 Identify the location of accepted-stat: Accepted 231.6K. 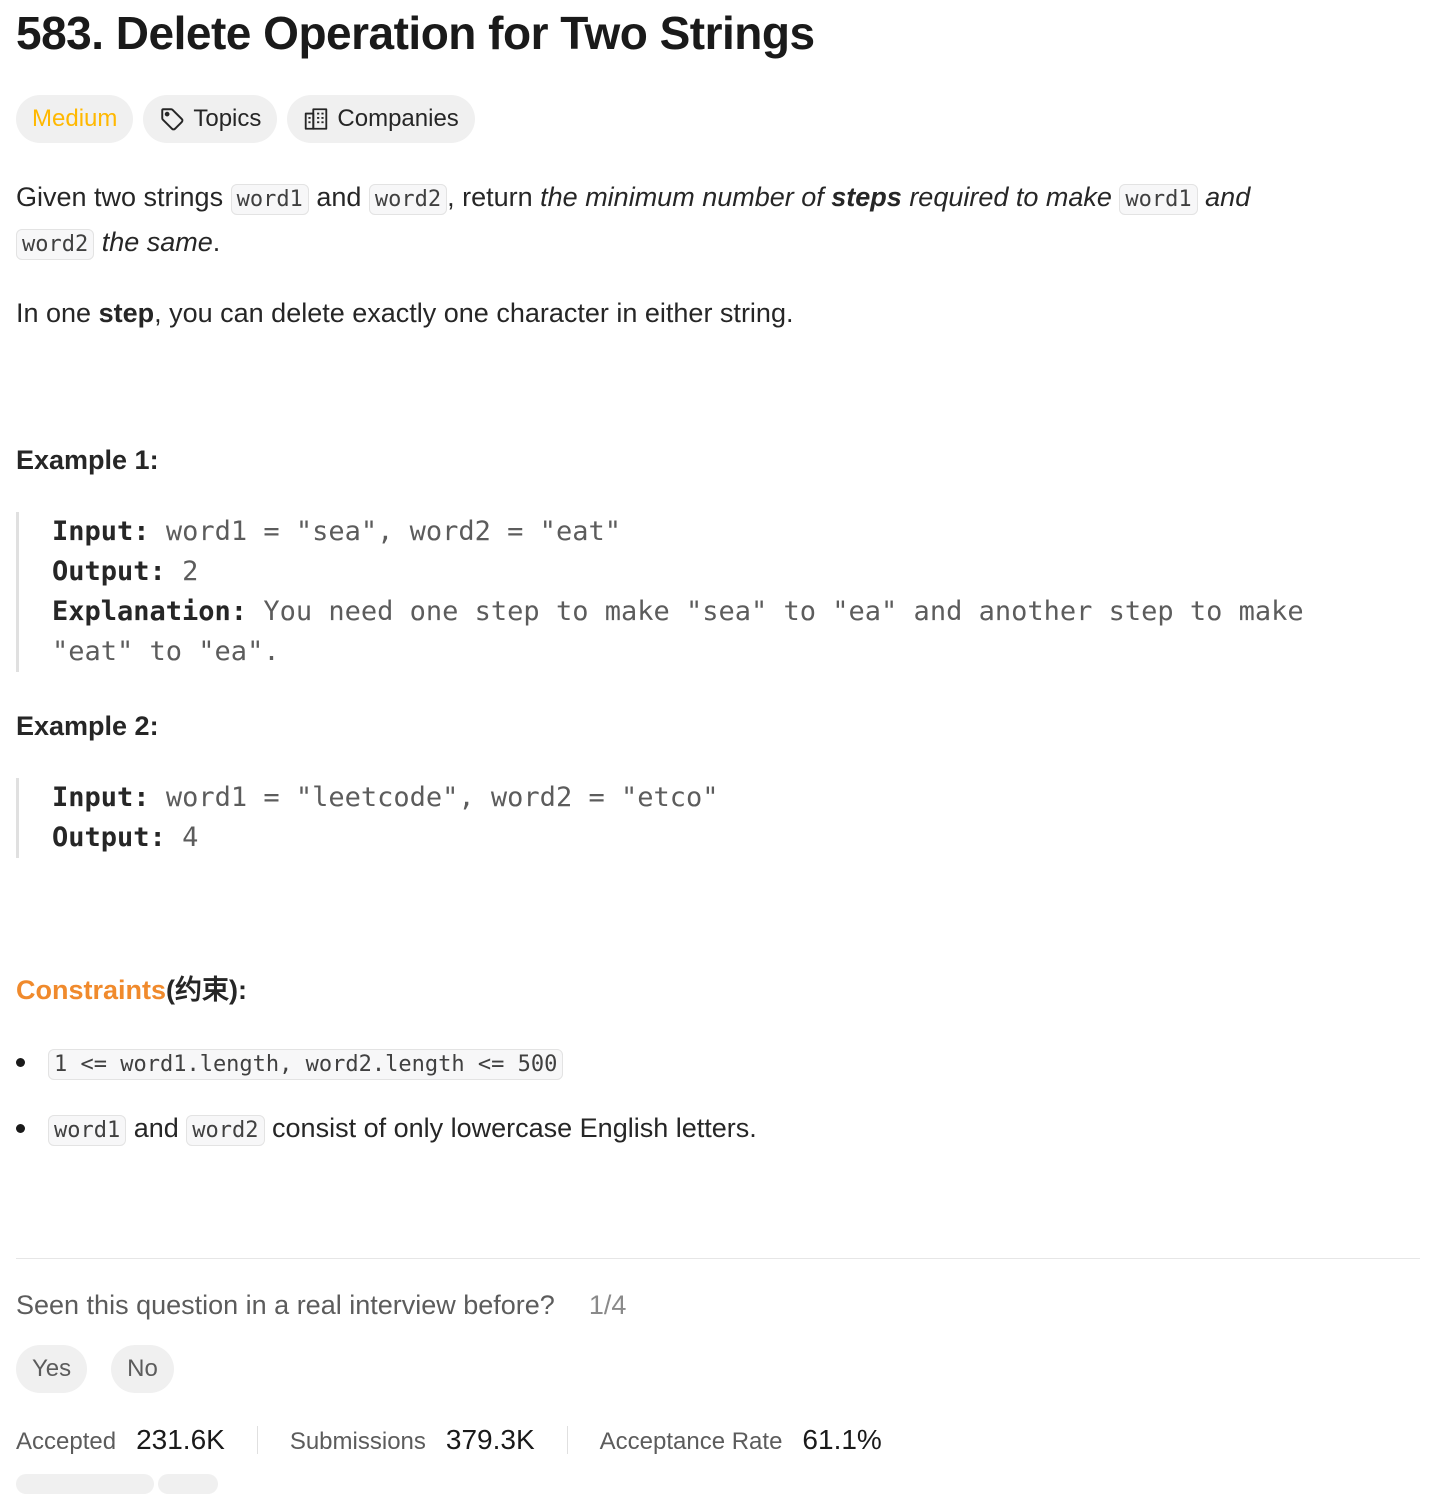
(120, 1440).